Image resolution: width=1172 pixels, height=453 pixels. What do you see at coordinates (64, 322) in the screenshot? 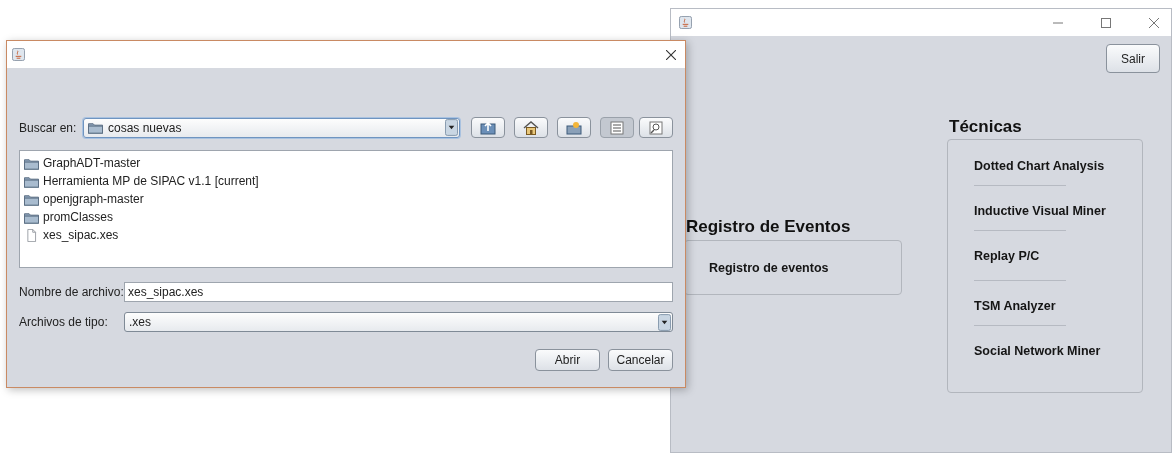
I see `field-label: Archivos de tipo:` at bounding box center [64, 322].